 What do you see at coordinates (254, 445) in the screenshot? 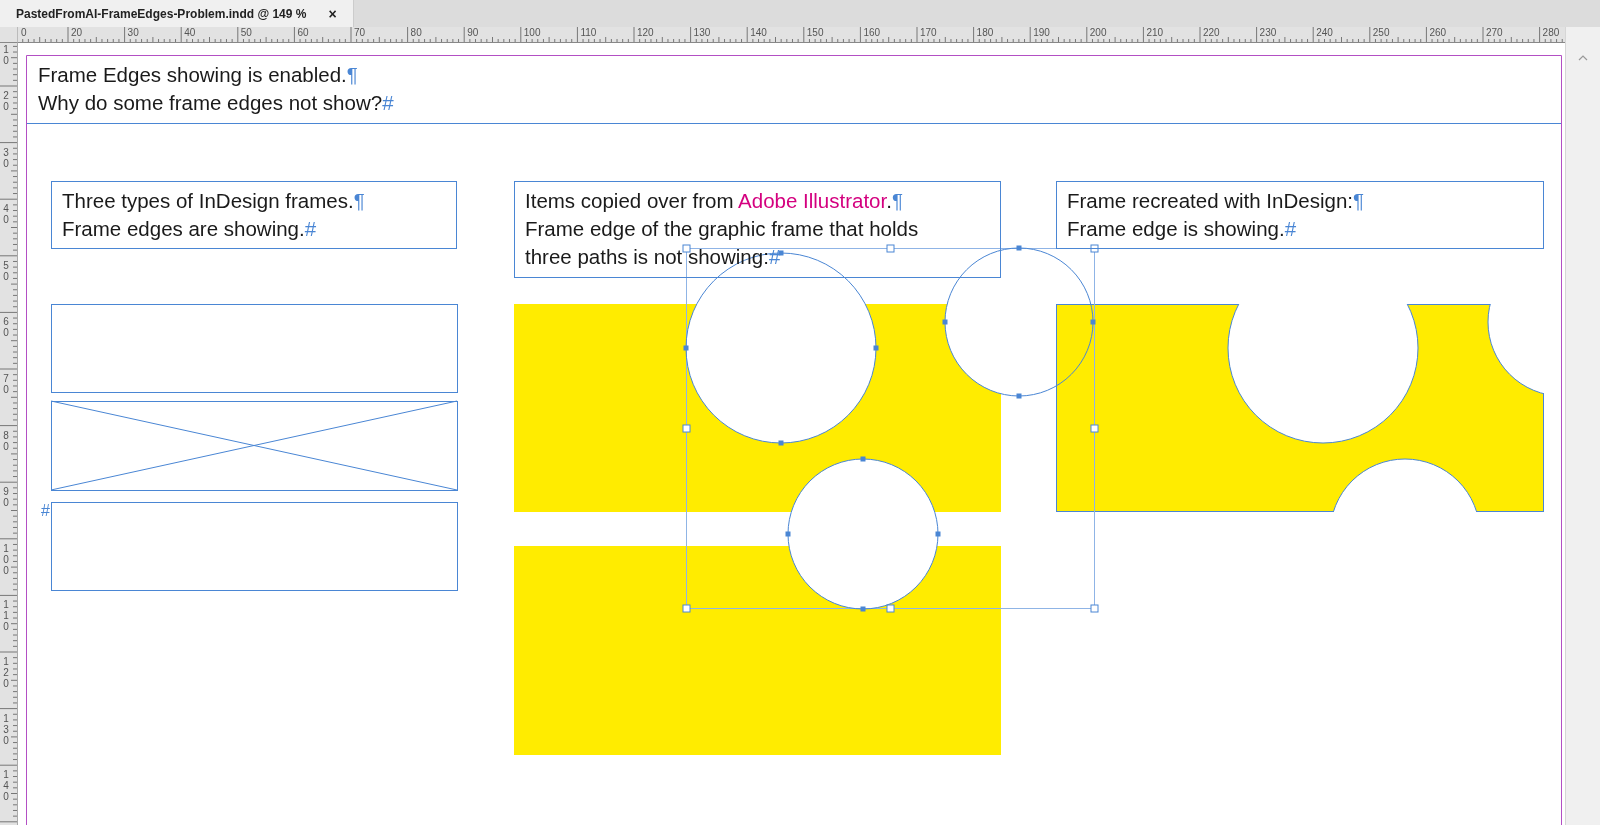
I see `graphic-frame` at bounding box center [254, 445].